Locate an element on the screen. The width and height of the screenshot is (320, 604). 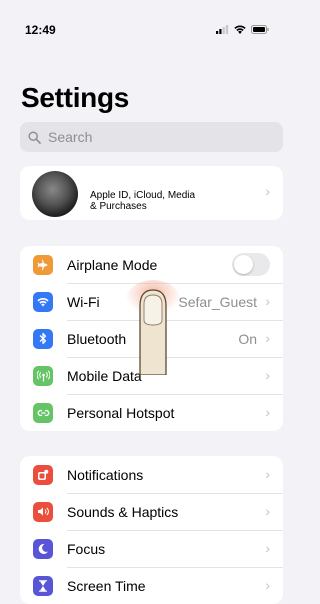
row-label: Notifications is located at coordinates (105, 474).